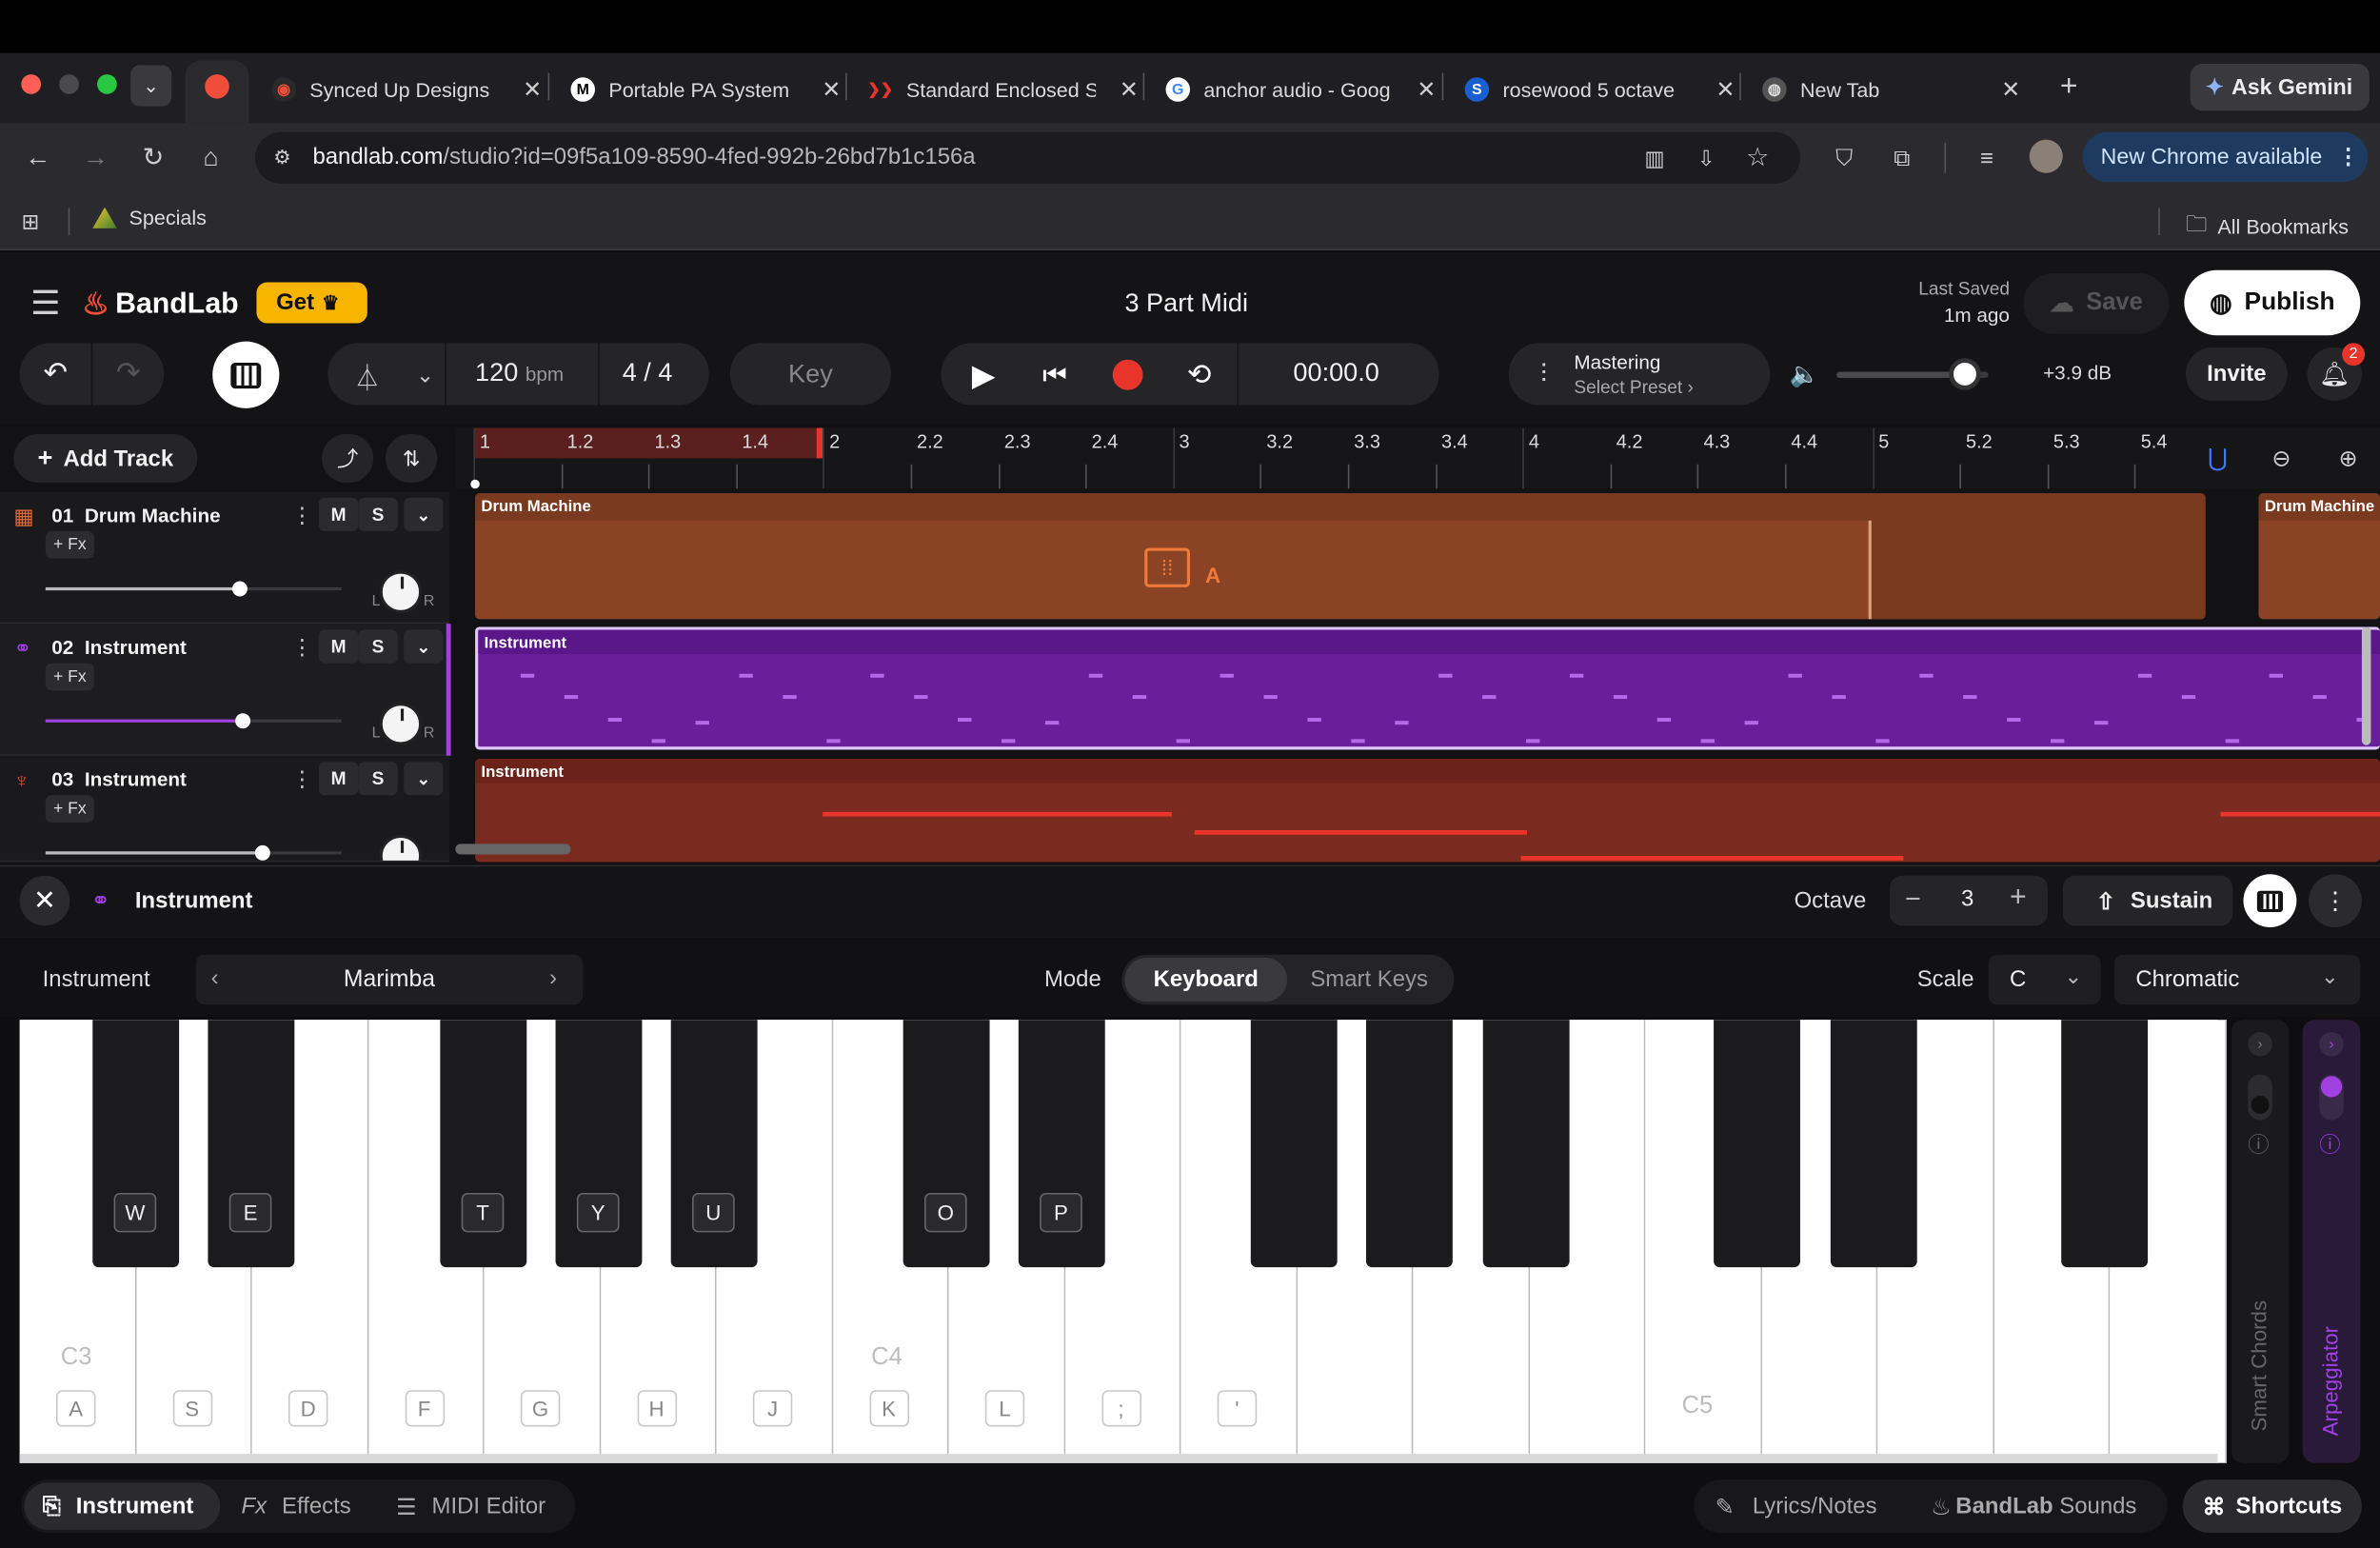 The height and width of the screenshot is (1548, 2380). I want to click on reload-icon: ↻, so click(152, 157).